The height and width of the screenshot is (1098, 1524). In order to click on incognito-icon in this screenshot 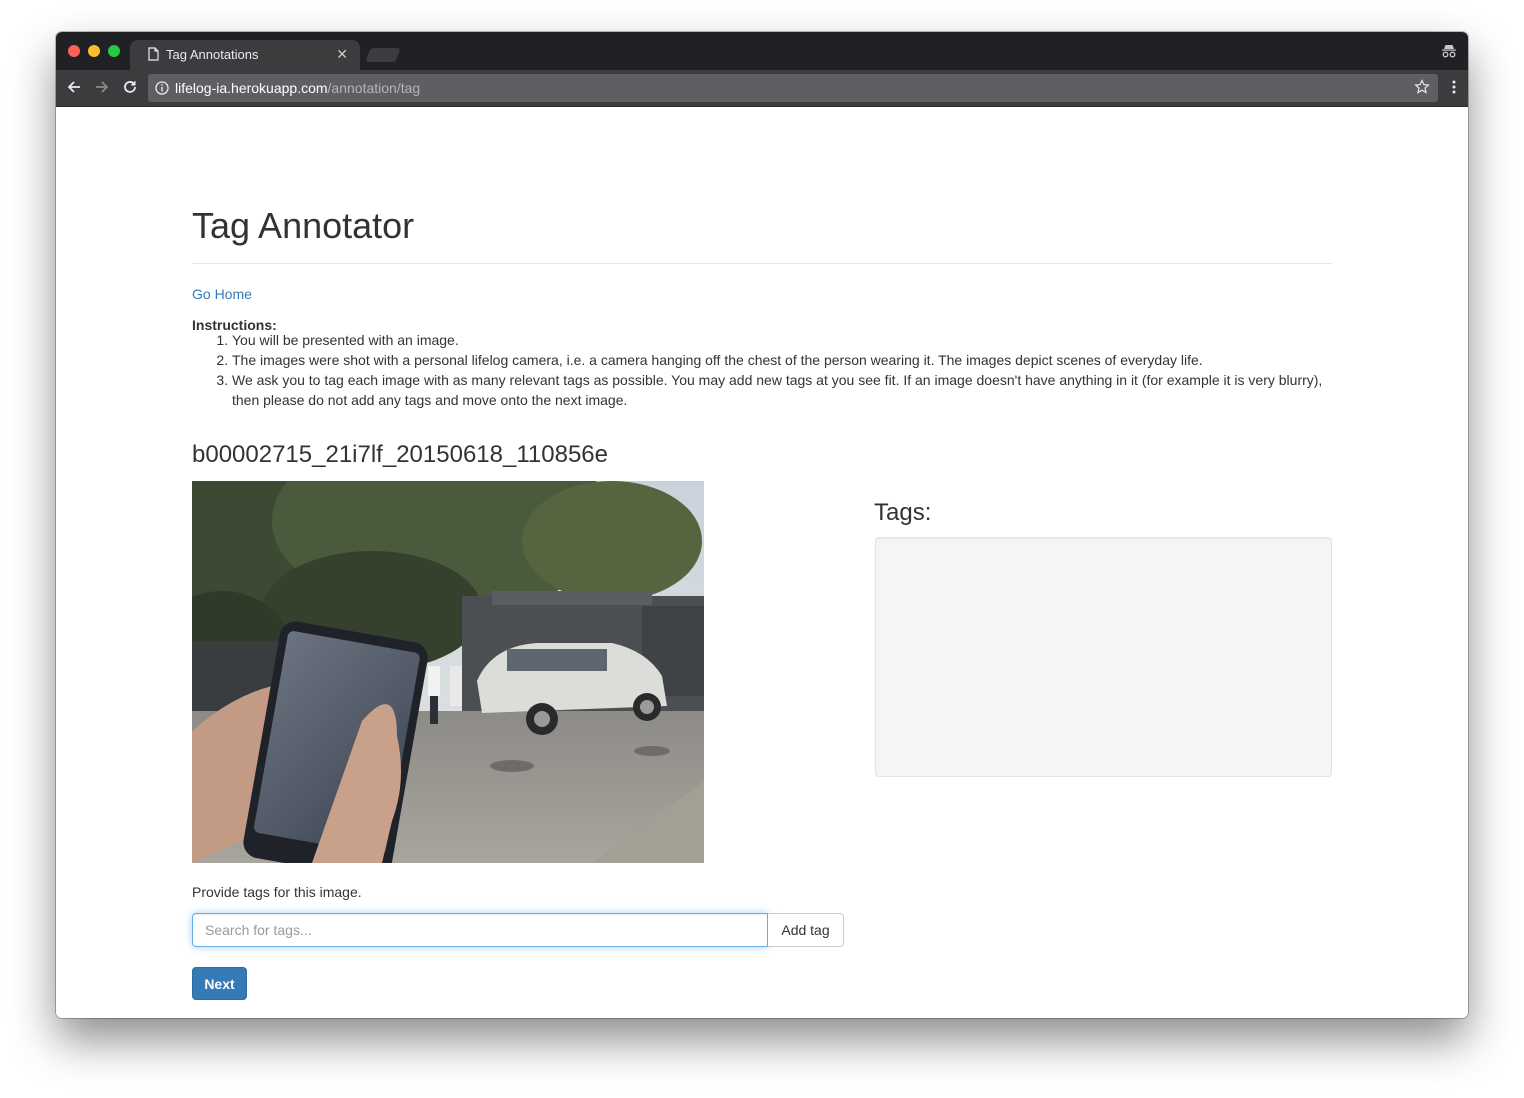, I will do `click(1449, 53)`.